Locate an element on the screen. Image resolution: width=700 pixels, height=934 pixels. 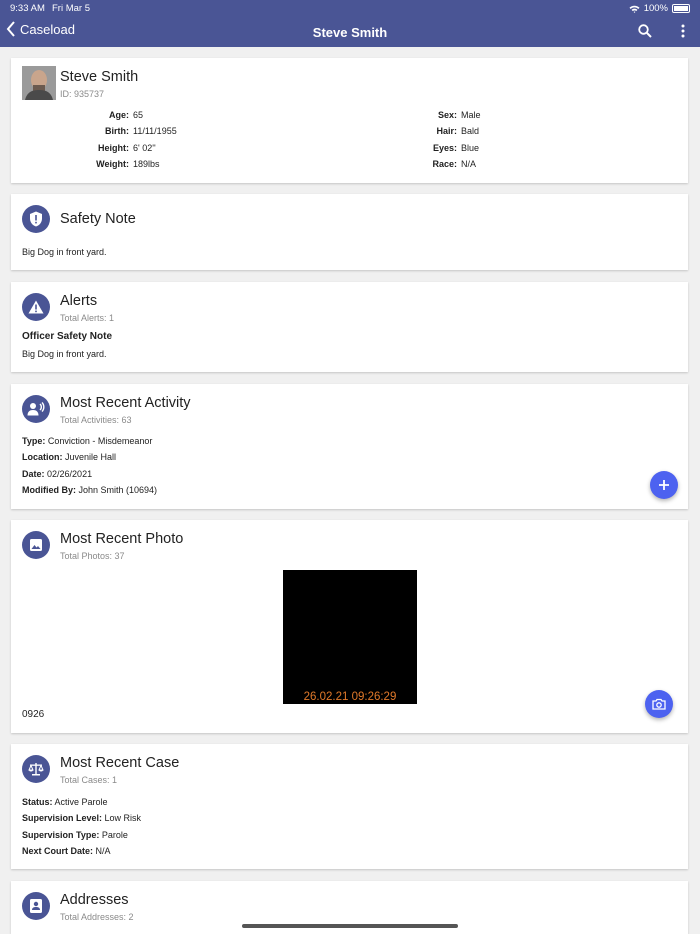
camera-icon is located at coordinates (659, 704).